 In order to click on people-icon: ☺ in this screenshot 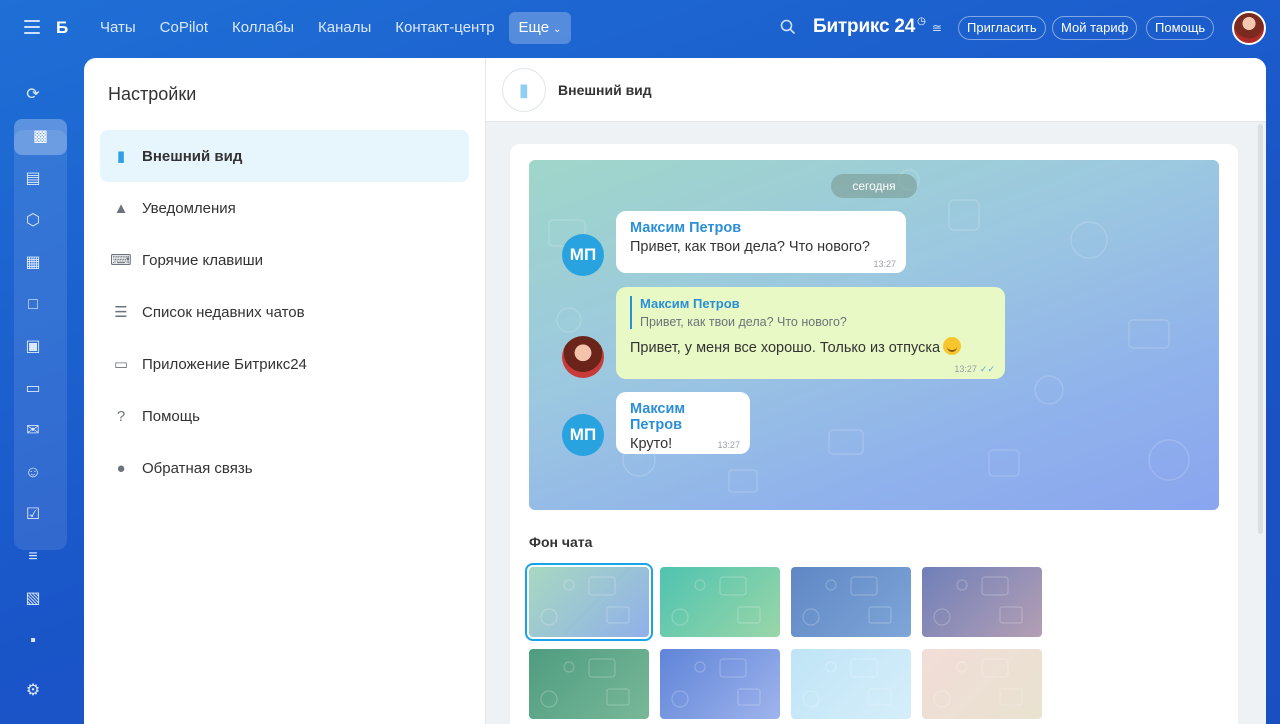, I will do `click(33, 473)`.